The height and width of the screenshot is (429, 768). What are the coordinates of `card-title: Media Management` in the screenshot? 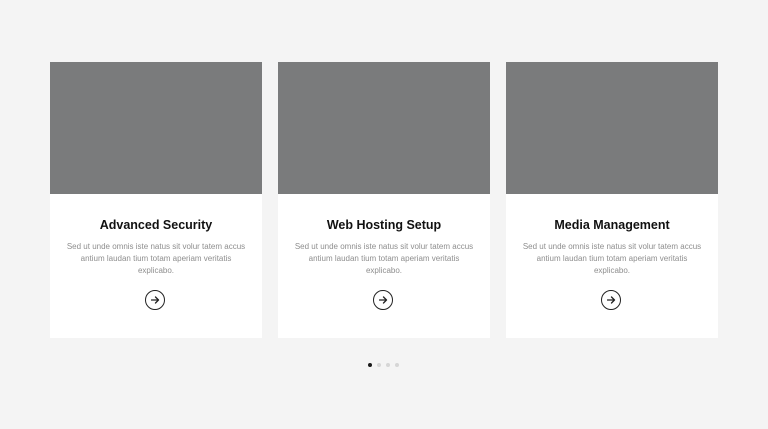 It's located at (612, 225).